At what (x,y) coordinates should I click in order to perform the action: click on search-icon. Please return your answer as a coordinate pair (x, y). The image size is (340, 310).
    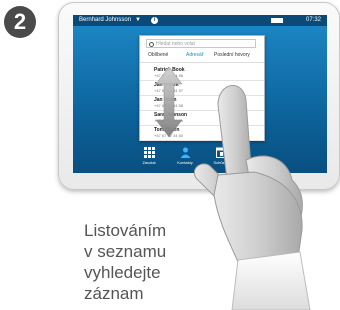
    Looking at the image, I should click on (151, 44).